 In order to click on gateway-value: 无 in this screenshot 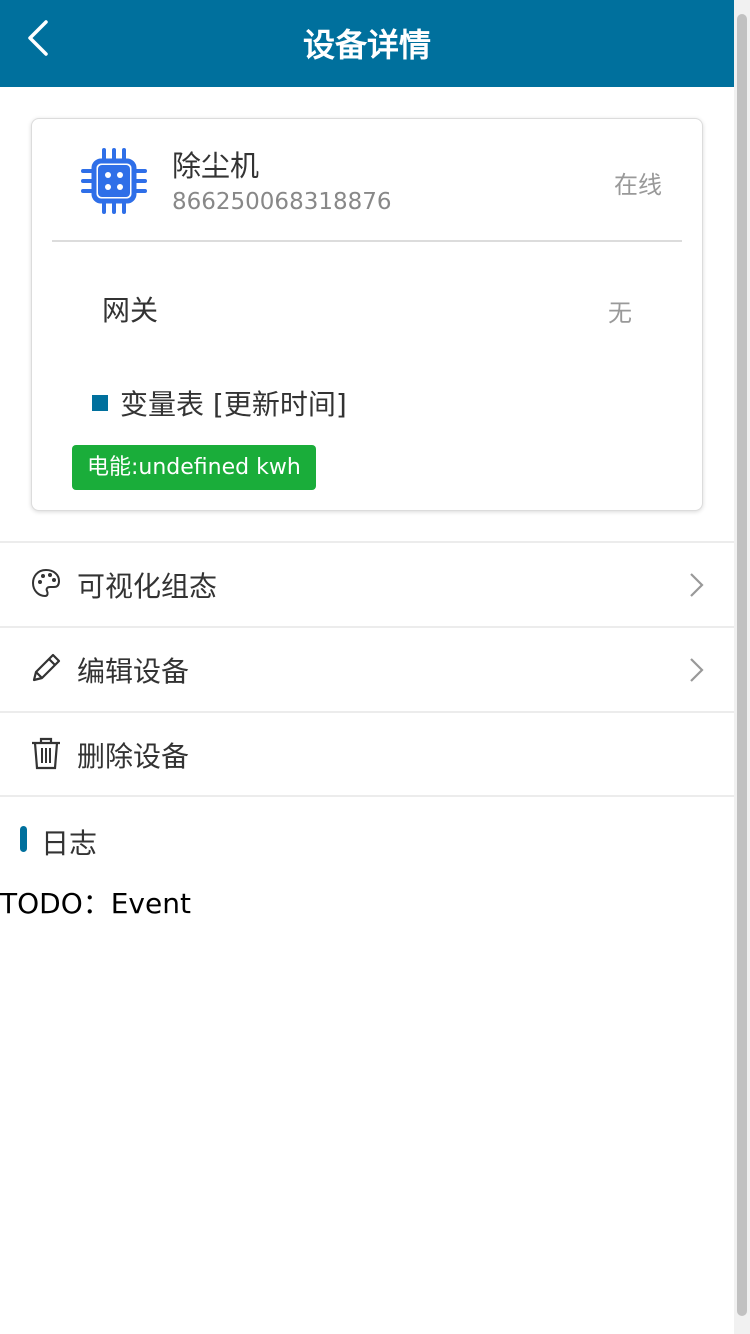, I will do `click(620, 313)`.